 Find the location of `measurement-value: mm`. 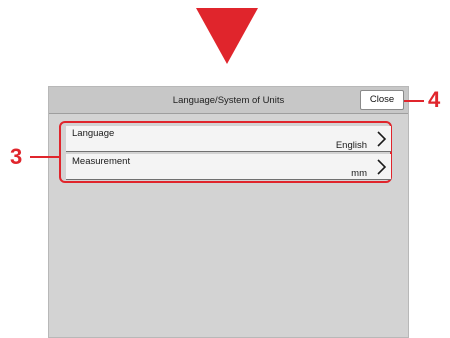

measurement-value: mm is located at coordinates (359, 173).